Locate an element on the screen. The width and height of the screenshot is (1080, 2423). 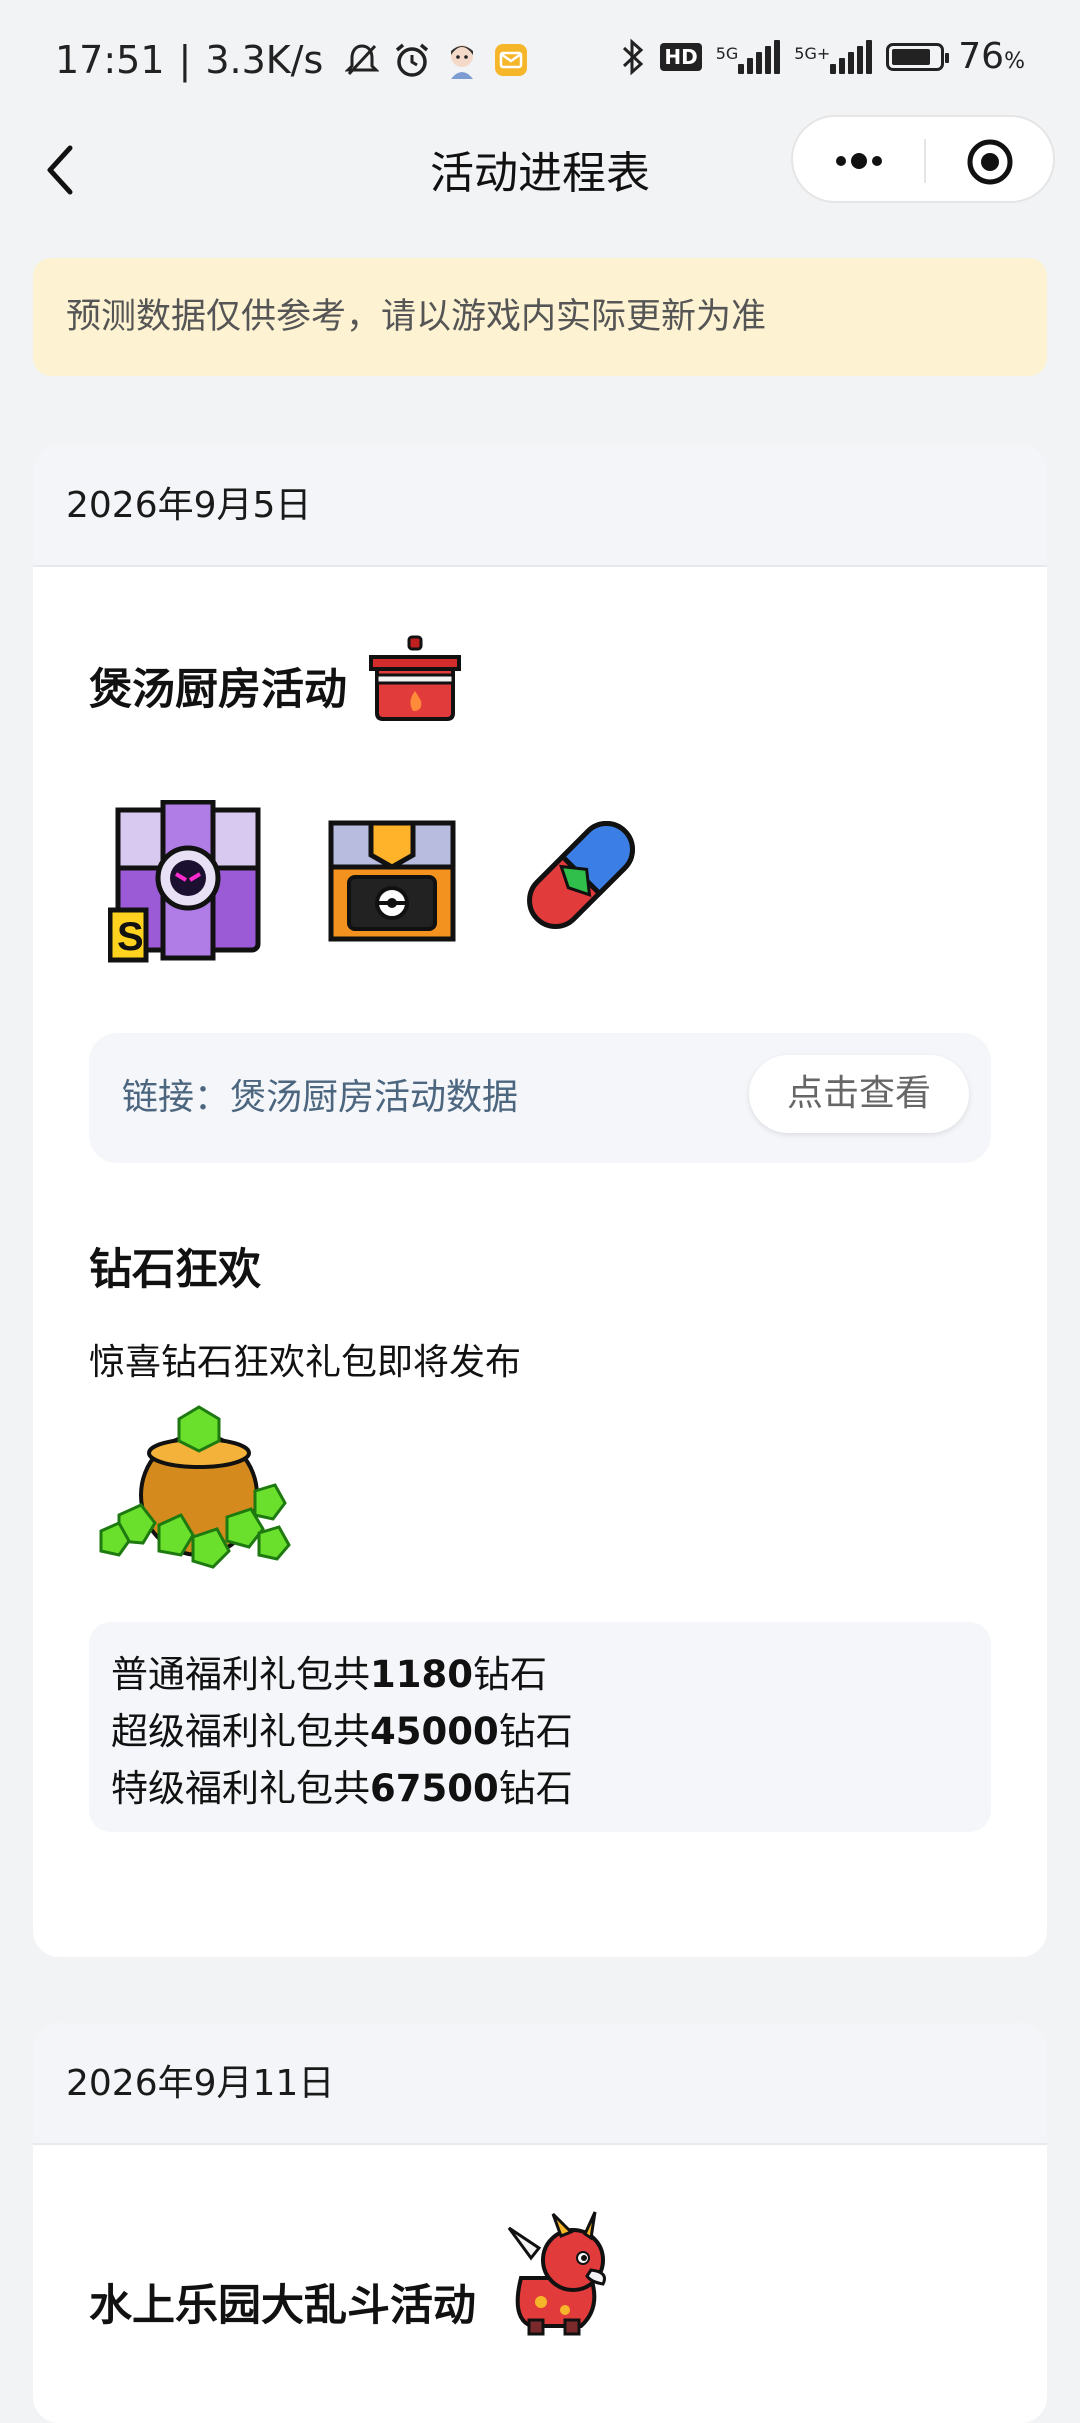
card-date: 2026年9月11日 is located at coordinates (540, 2084).